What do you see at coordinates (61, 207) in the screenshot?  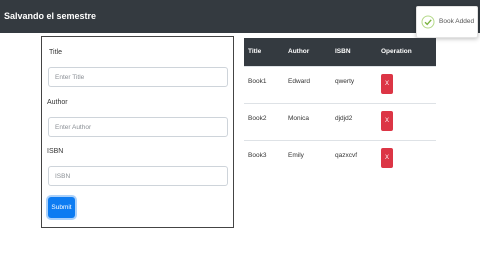 I see `submit-button: Submit` at bounding box center [61, 207].